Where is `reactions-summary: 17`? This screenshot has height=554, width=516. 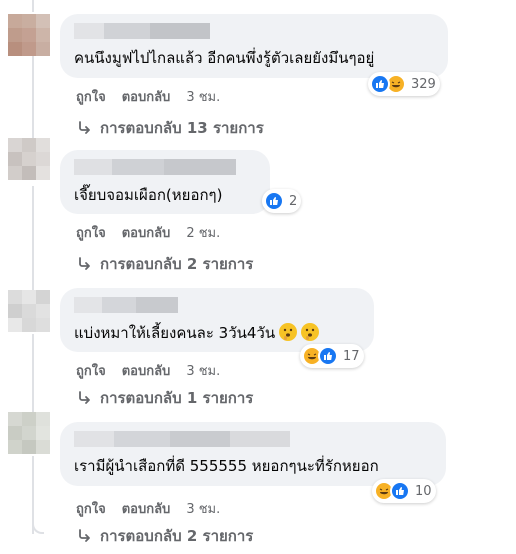 reactions-summary: 17 is located at coordinates (332, 356).